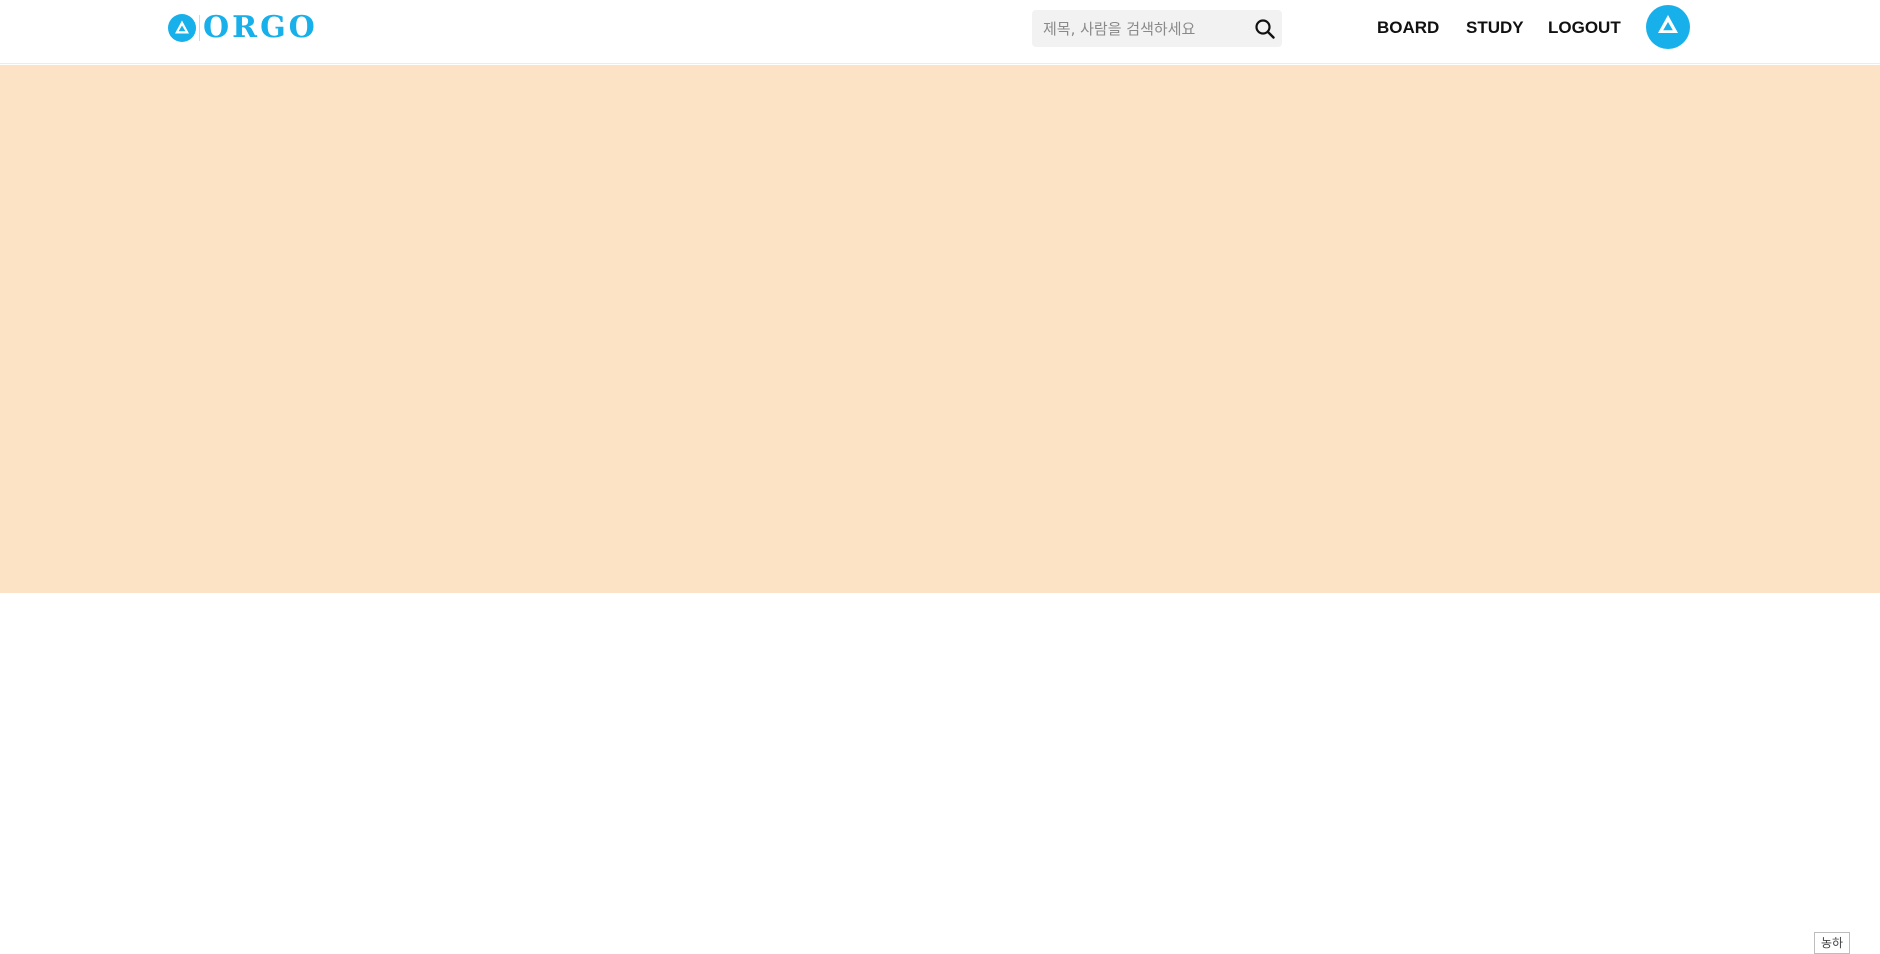  Describe the element at coordinates (199, 28) in the screenshot. I see `logo-divider` at that location.